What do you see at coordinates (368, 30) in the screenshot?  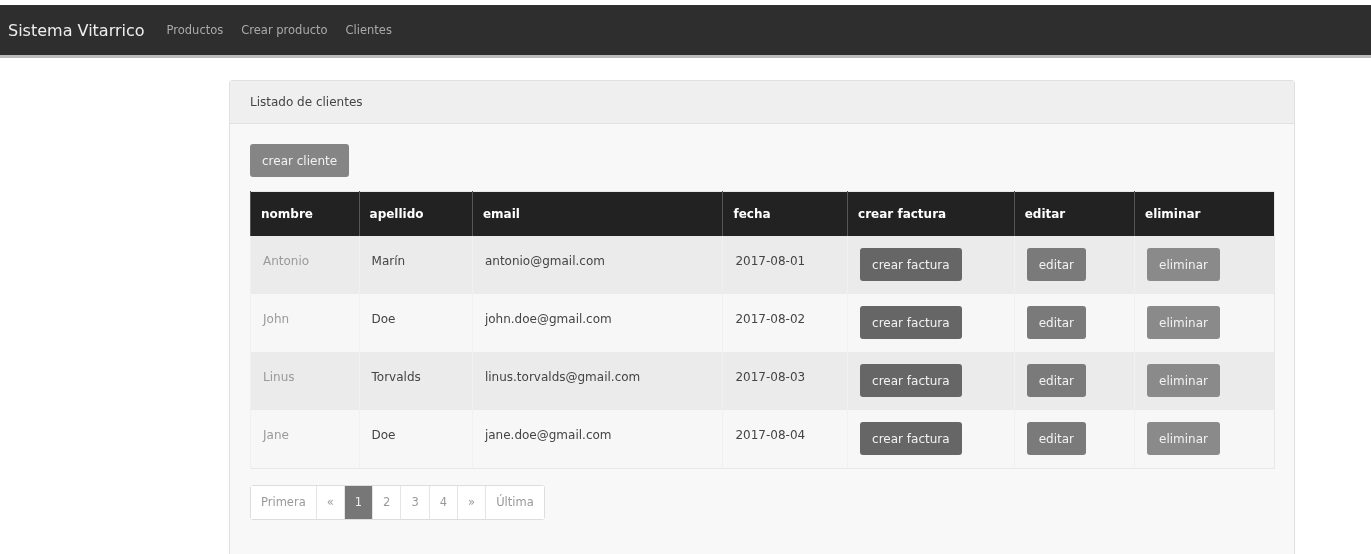 I see `nav-link: Clientes` at bounding box center [368, 30].